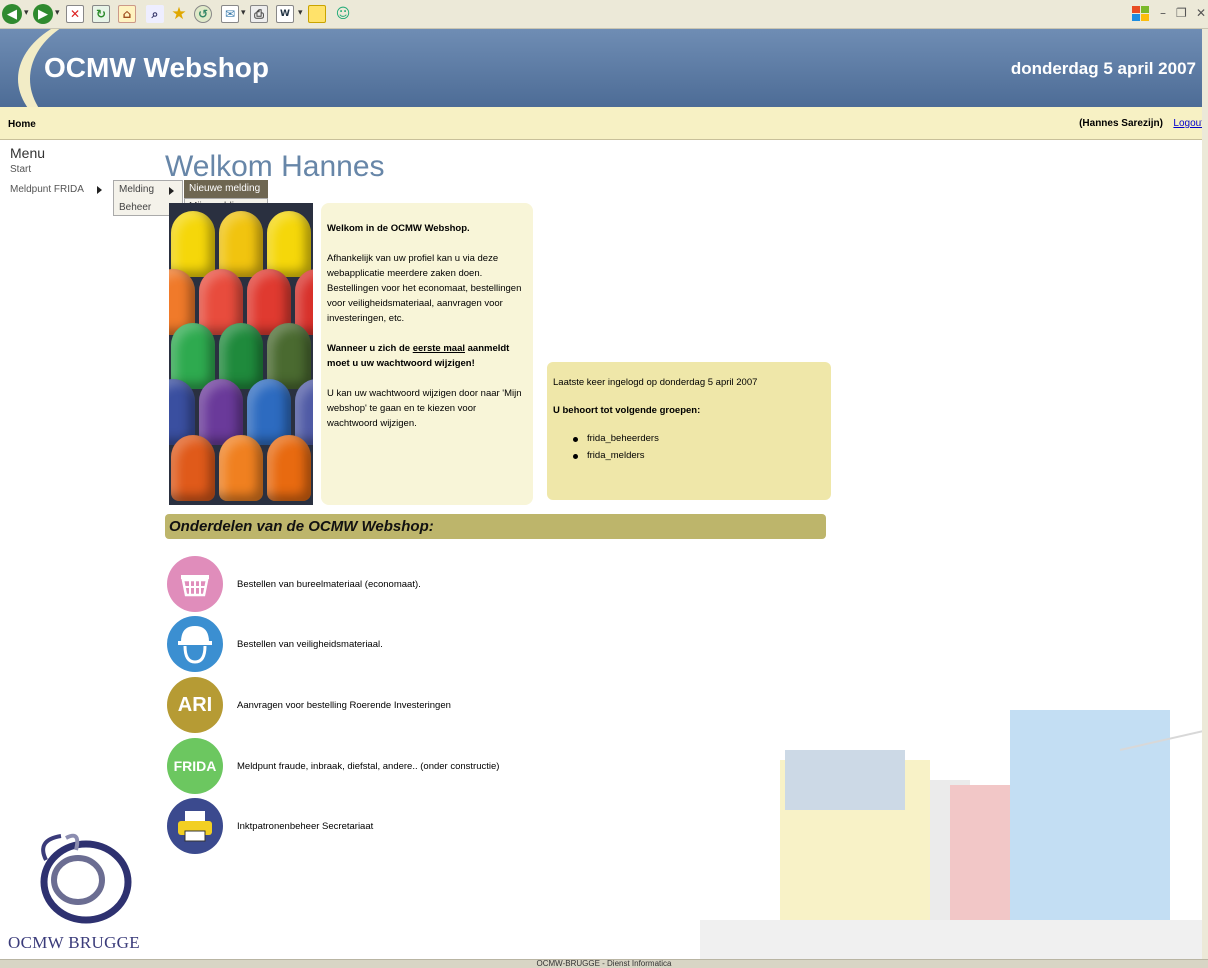 The image size is (1208, 968). What do you see at coordinates (47, 189) in the screenshot?
I see `menu-item-meldpunt-frida: Meldpunt FRIDA` at bounding box center [47, 189].